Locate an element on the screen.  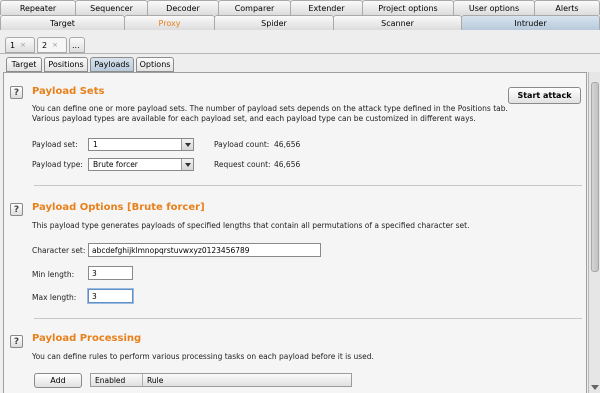
payload-set-label: Payload set: is located at coordinates (55, 144).